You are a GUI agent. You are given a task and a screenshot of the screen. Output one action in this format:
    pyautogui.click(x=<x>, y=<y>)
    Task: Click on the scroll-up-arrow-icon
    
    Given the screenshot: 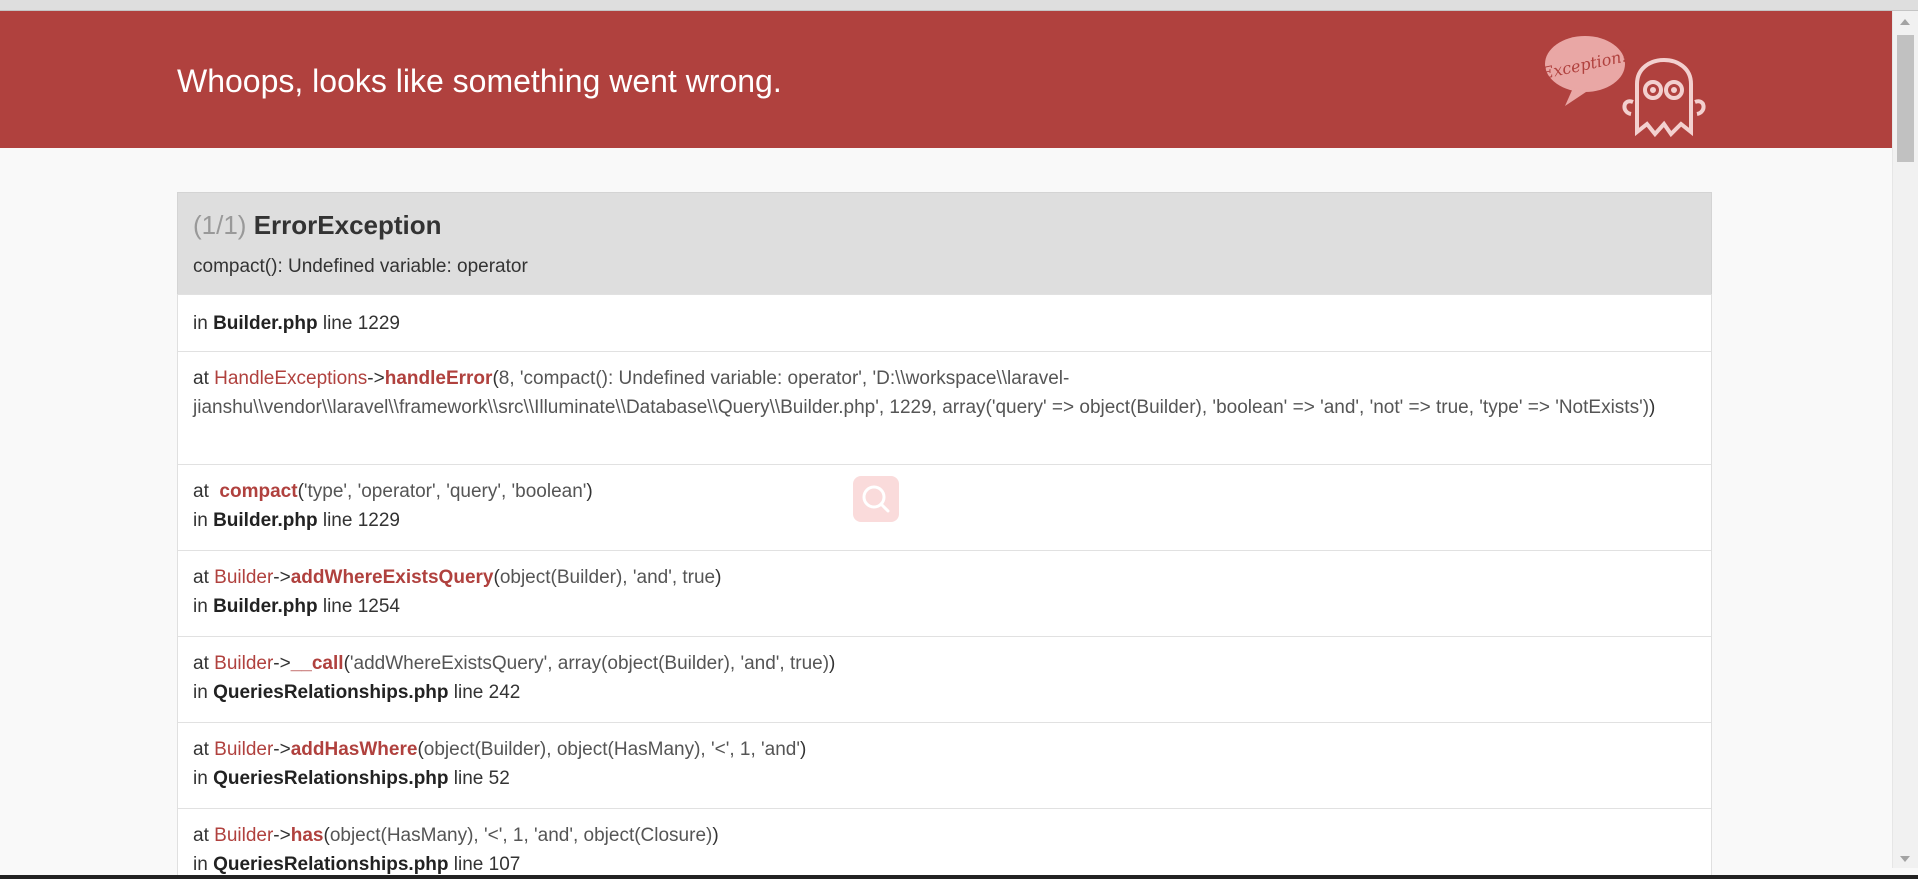 What is the action you would take?
    pyautogui.click(x=1905, y=22)
    